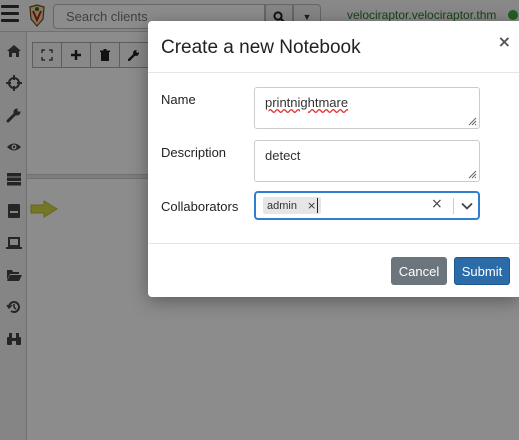  Describe the element at coordinates (467, 206) in the screenshot. I see `chevron-down-icon` at that location.